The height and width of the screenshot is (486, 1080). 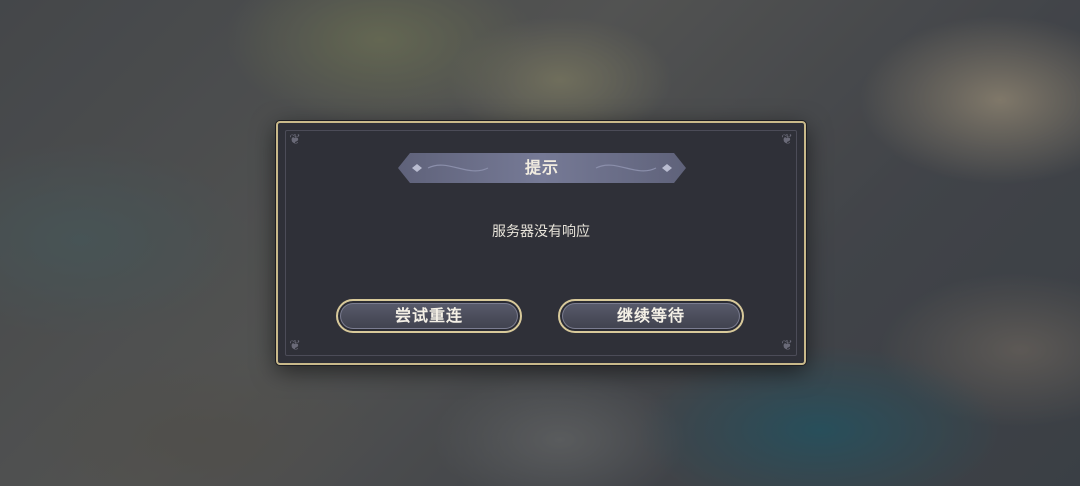 I want to click on retry-connection-button: 尝试重连, so click(x=429, y=316).